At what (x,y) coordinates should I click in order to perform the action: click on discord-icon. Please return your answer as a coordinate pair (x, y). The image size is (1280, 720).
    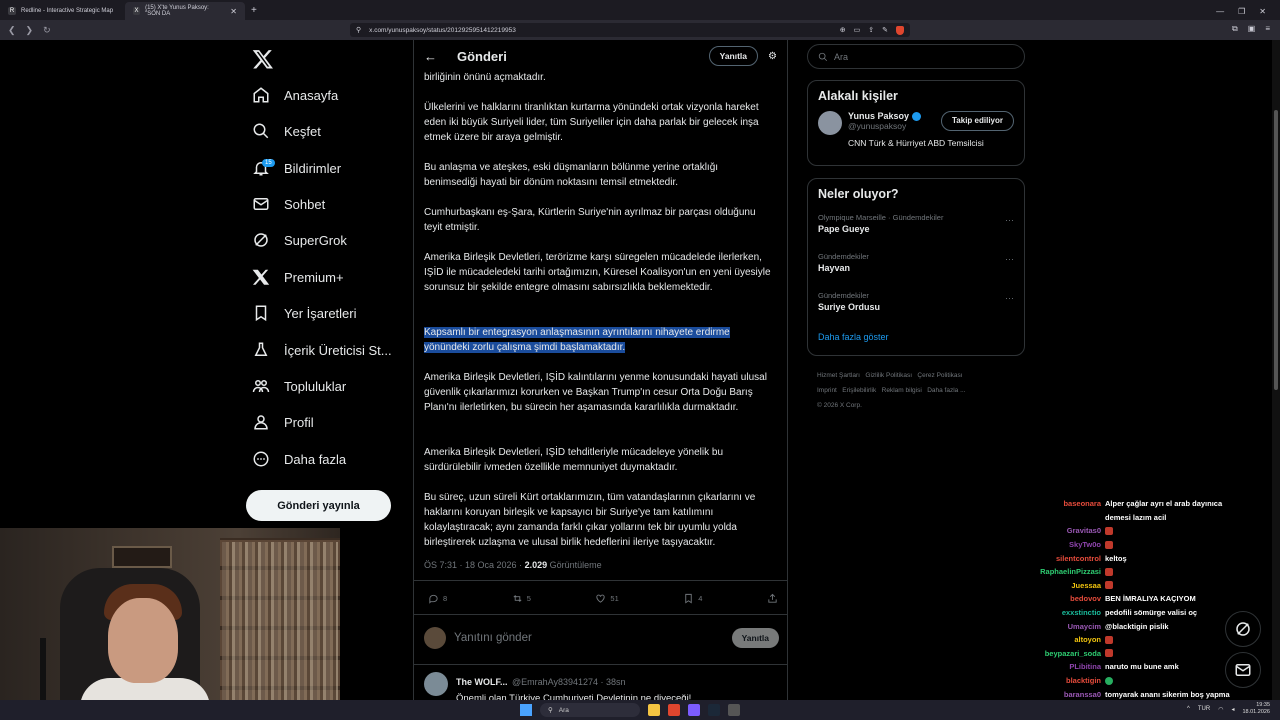
    Looking at the image, I should click on (694, 710).